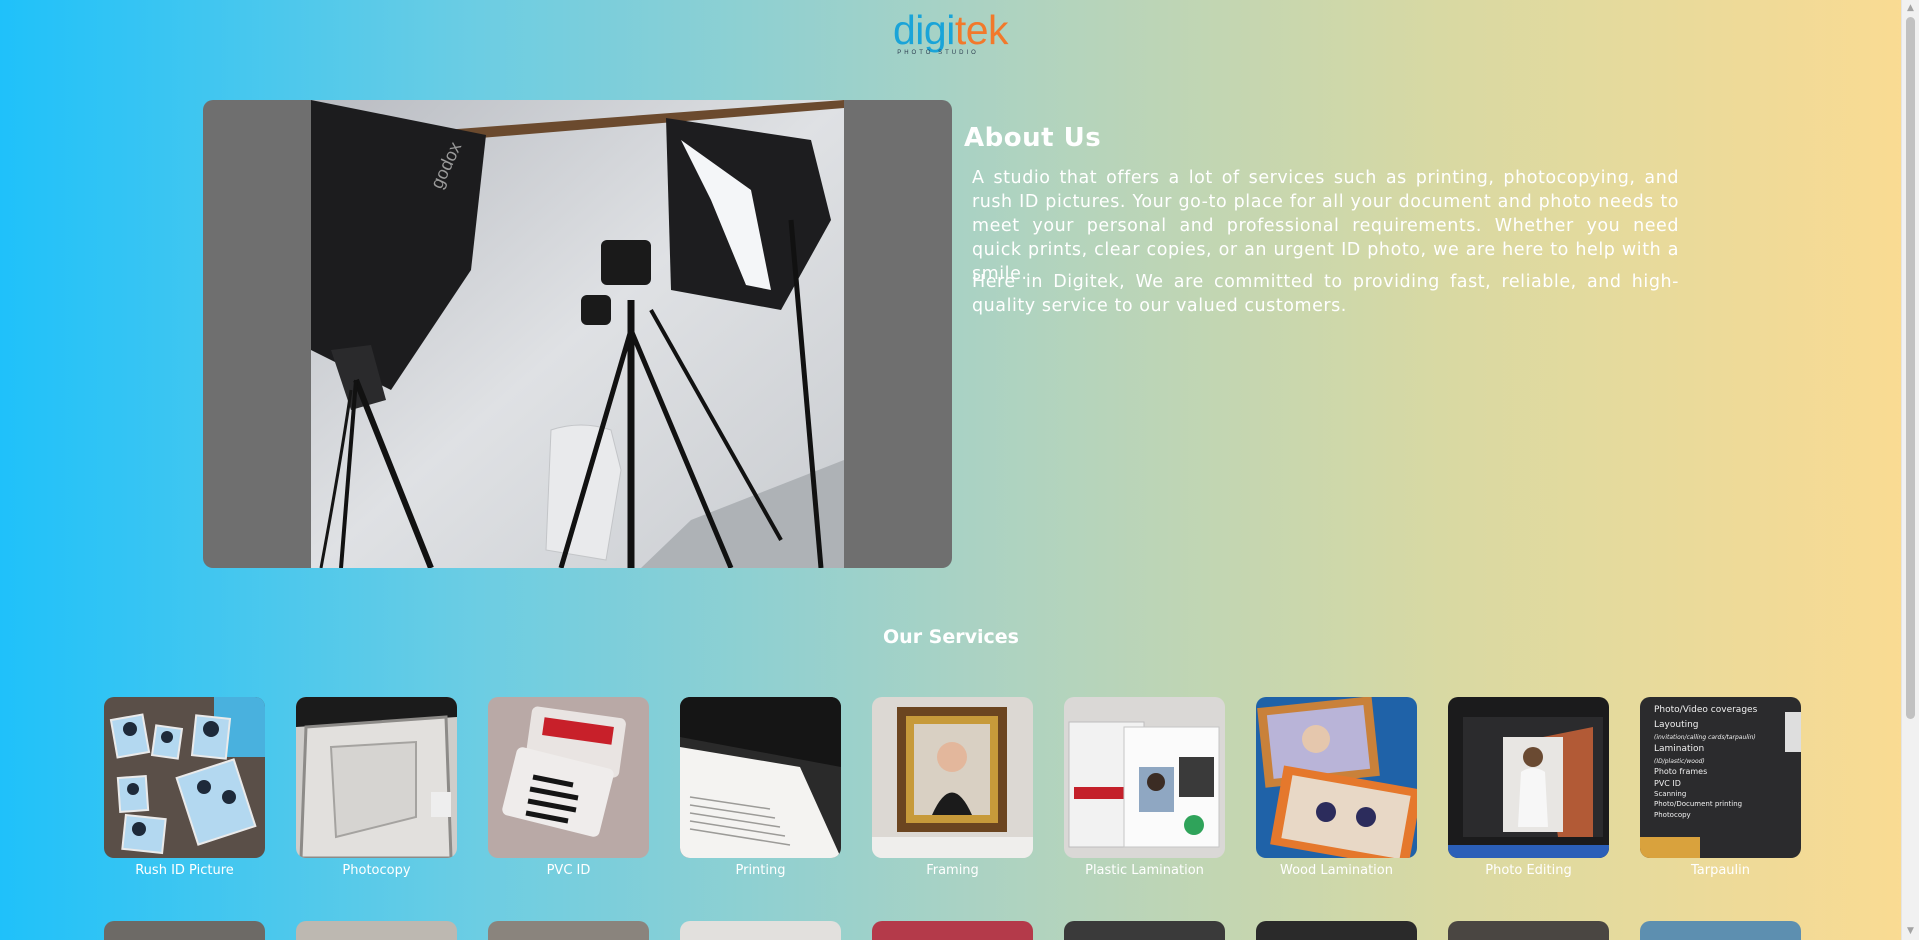  I want to click on service-label: Rush ID Picture, so click(184, 870).